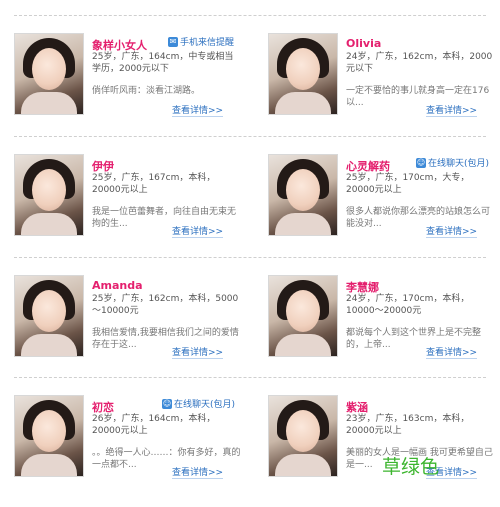 The height and width of the screenshot is (507, 500). Describe the element at coordinates (163, 63) in the screenshot. I see `profile-info: 25岁，广东，164cm，中专或相当学历，2000元以下` at that location.